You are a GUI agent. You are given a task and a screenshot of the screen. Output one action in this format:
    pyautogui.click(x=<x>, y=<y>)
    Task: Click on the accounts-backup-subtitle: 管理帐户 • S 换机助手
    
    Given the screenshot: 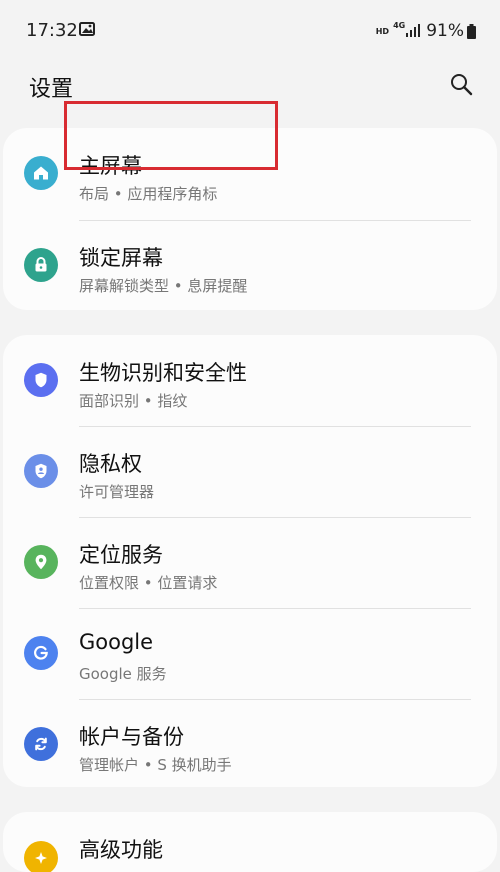 What is the action you would take?
    pyautogui.click(x=155, y=765)
    